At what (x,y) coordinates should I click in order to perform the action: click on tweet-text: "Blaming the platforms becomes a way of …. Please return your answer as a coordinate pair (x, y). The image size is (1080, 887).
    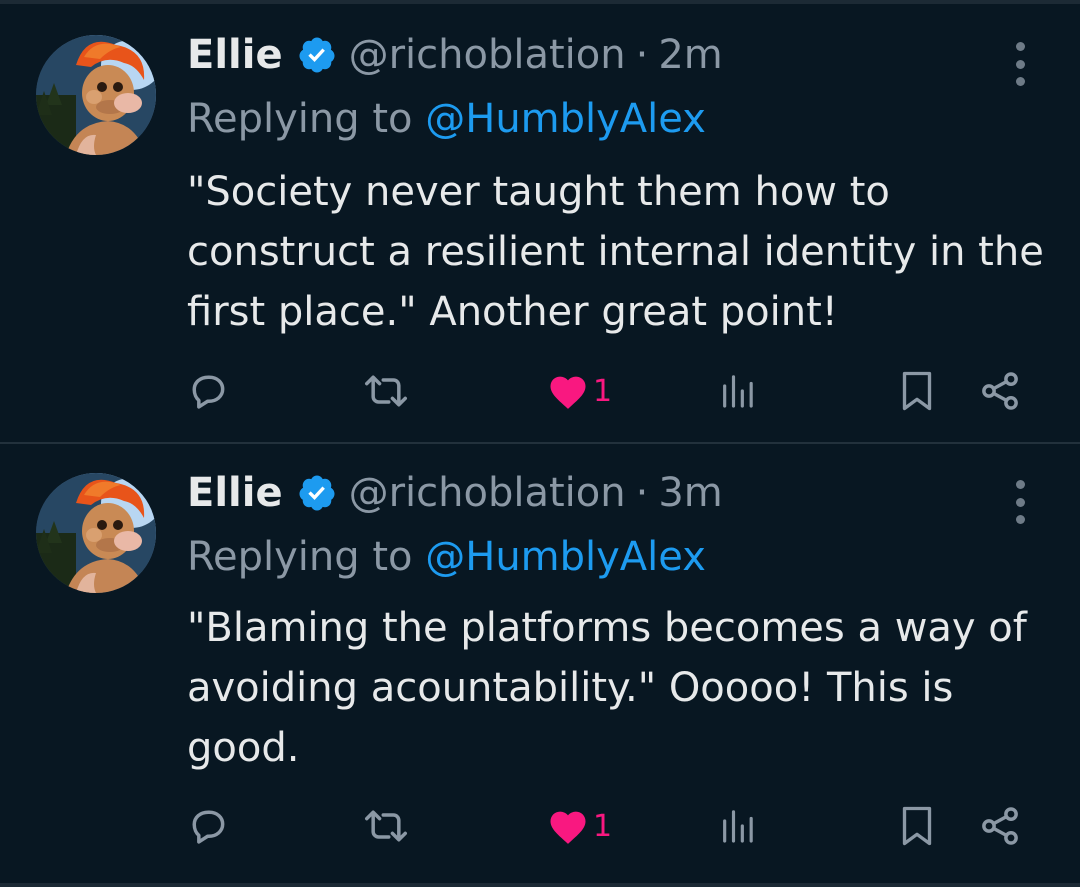
    Looking at the image, I should click on (607, 688).